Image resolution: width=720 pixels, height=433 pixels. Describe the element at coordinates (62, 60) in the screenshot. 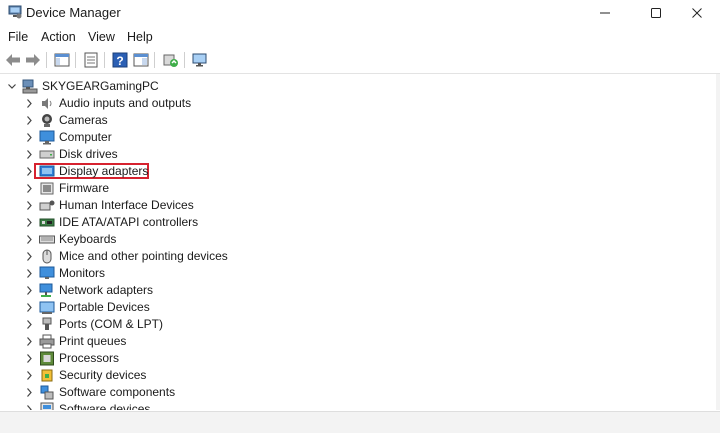

I see `show-hide-console-tree-icon` at that location.